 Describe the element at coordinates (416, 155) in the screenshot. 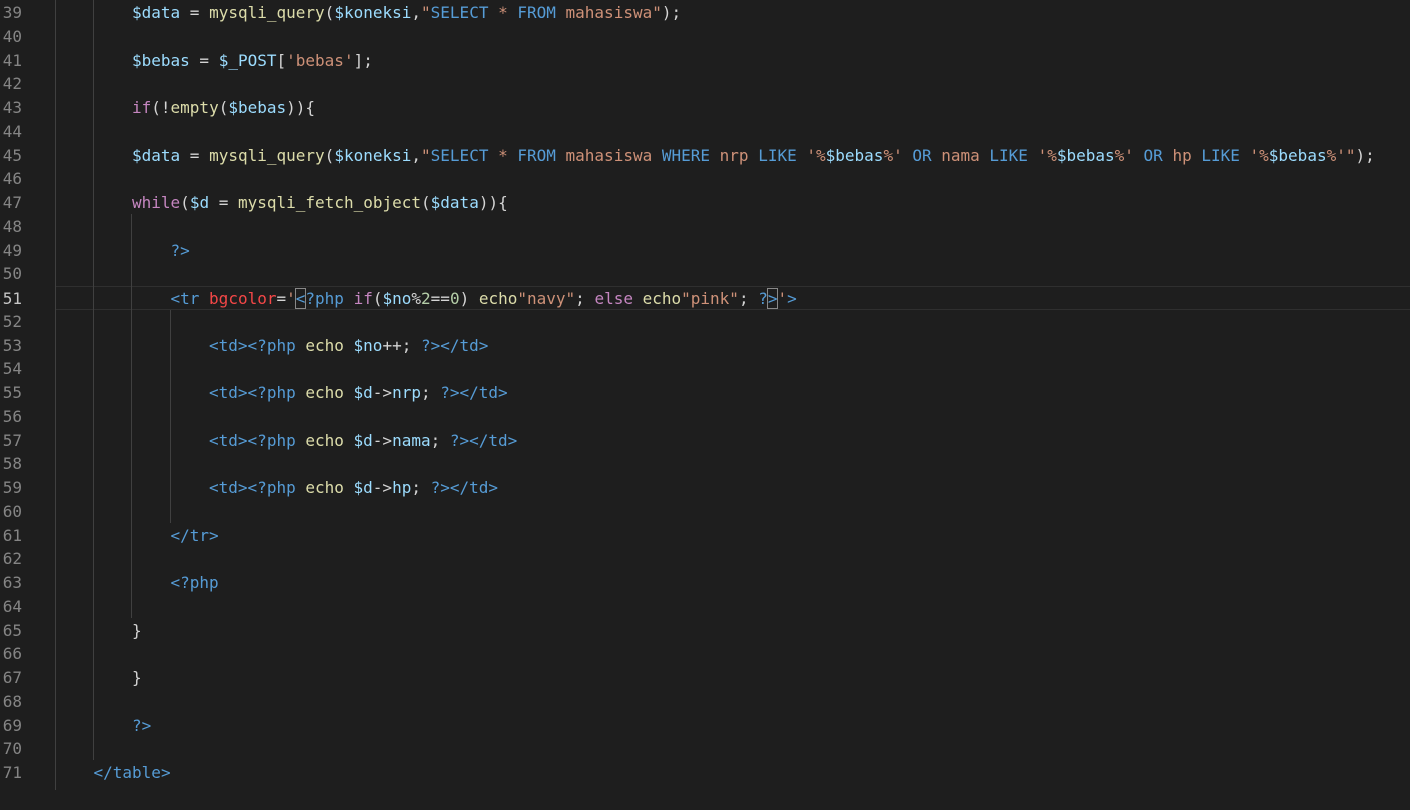

I see `code-token: ,` at that location.